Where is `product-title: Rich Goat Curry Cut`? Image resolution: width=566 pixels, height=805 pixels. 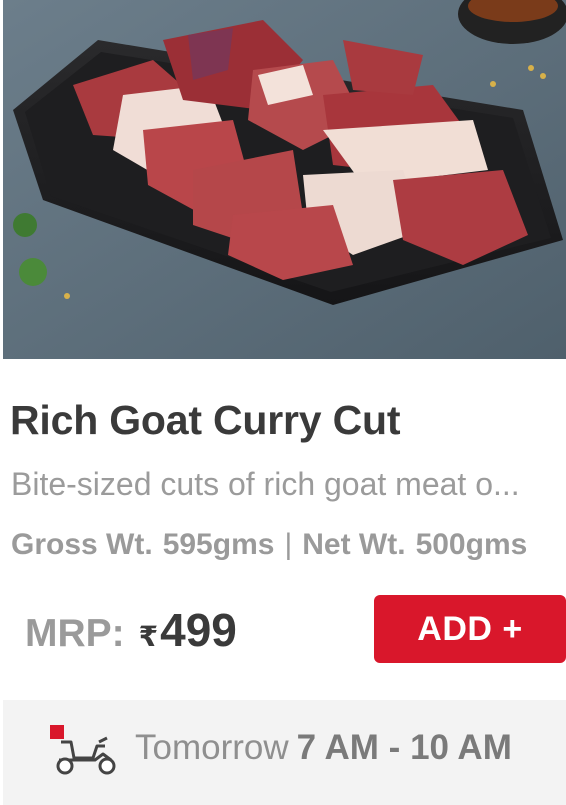
product-title: Rich Goat Curry Cut is located at coordinates (285, 420).